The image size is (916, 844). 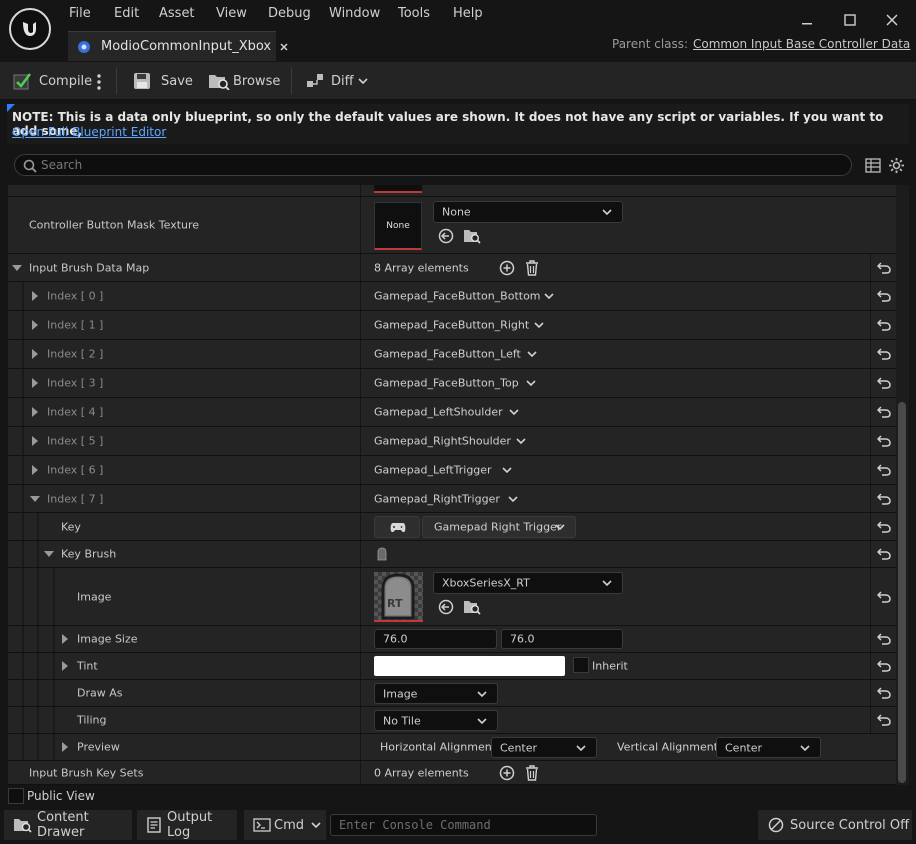 What do you see at coordinates (835, 825) in the screenshot?
I see `source-control-button: Source Control Off` at bounding box center [835, 825].